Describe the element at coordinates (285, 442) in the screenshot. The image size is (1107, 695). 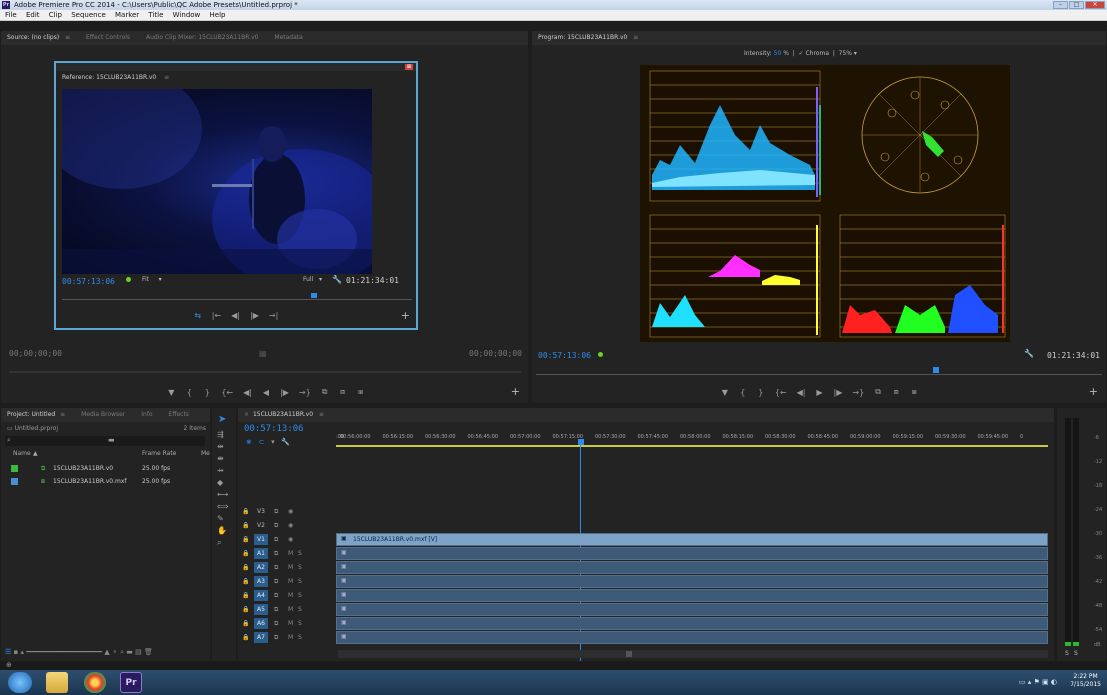
I see `timeline-settings-icon: 🔧` at that location.